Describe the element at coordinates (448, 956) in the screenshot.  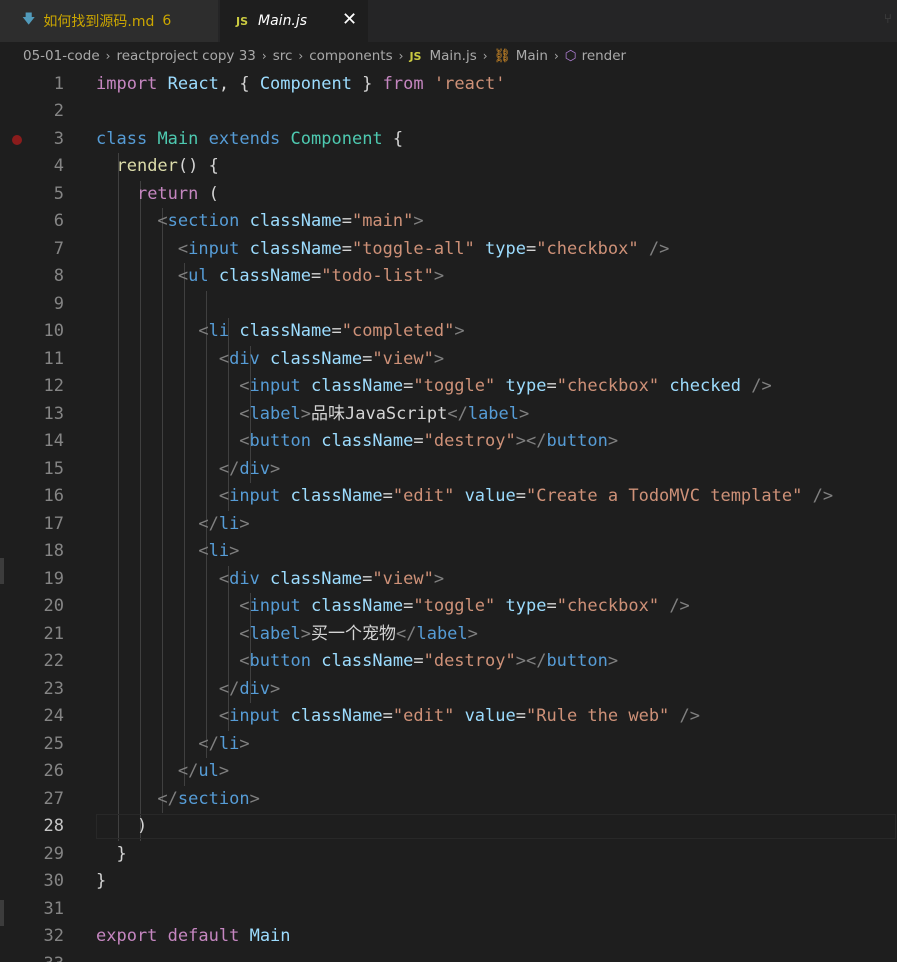
I see `code-line: 33` at that location.